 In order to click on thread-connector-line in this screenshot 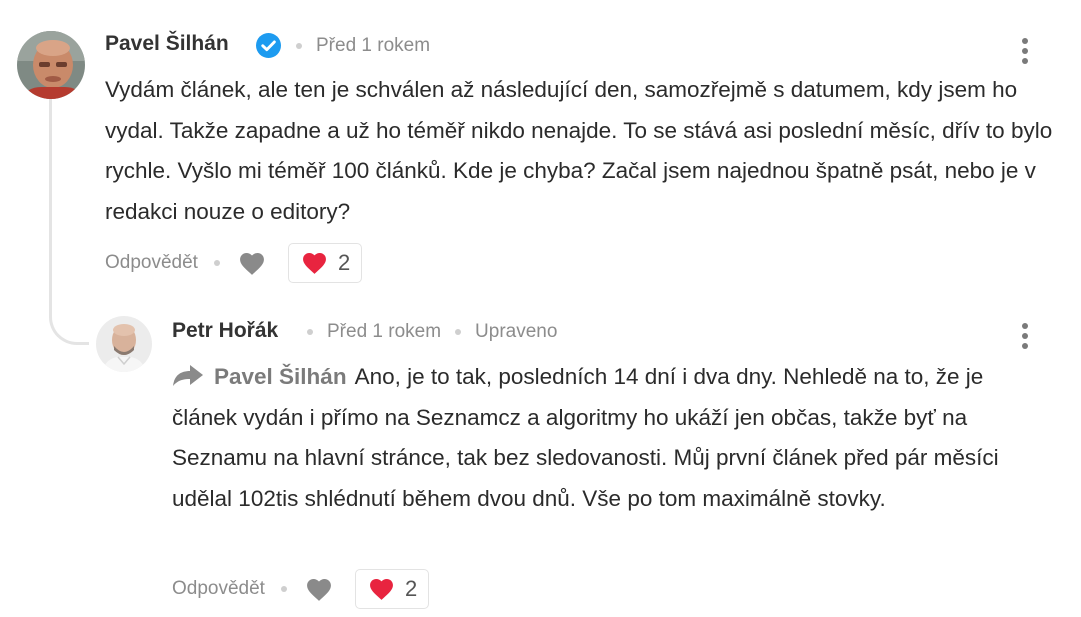, I will do `click(69, 221)`.